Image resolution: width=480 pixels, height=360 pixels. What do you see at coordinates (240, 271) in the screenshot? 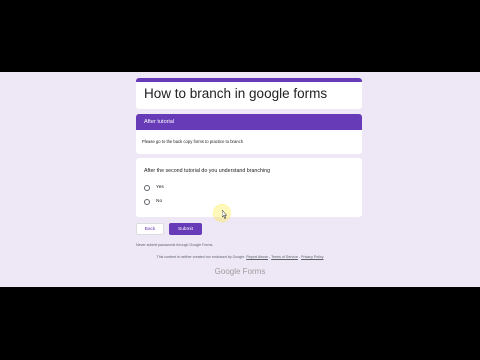
I see `google-forms-logo: Google Forms` at bounding box center [240, 271].